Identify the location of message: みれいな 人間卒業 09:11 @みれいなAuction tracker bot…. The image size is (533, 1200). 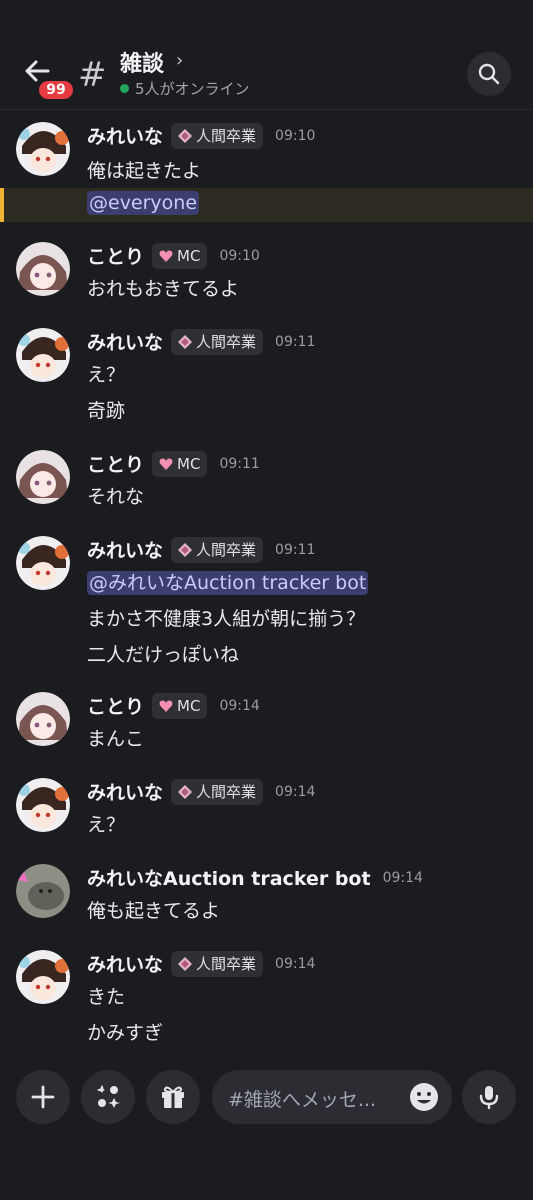
(266, 602).